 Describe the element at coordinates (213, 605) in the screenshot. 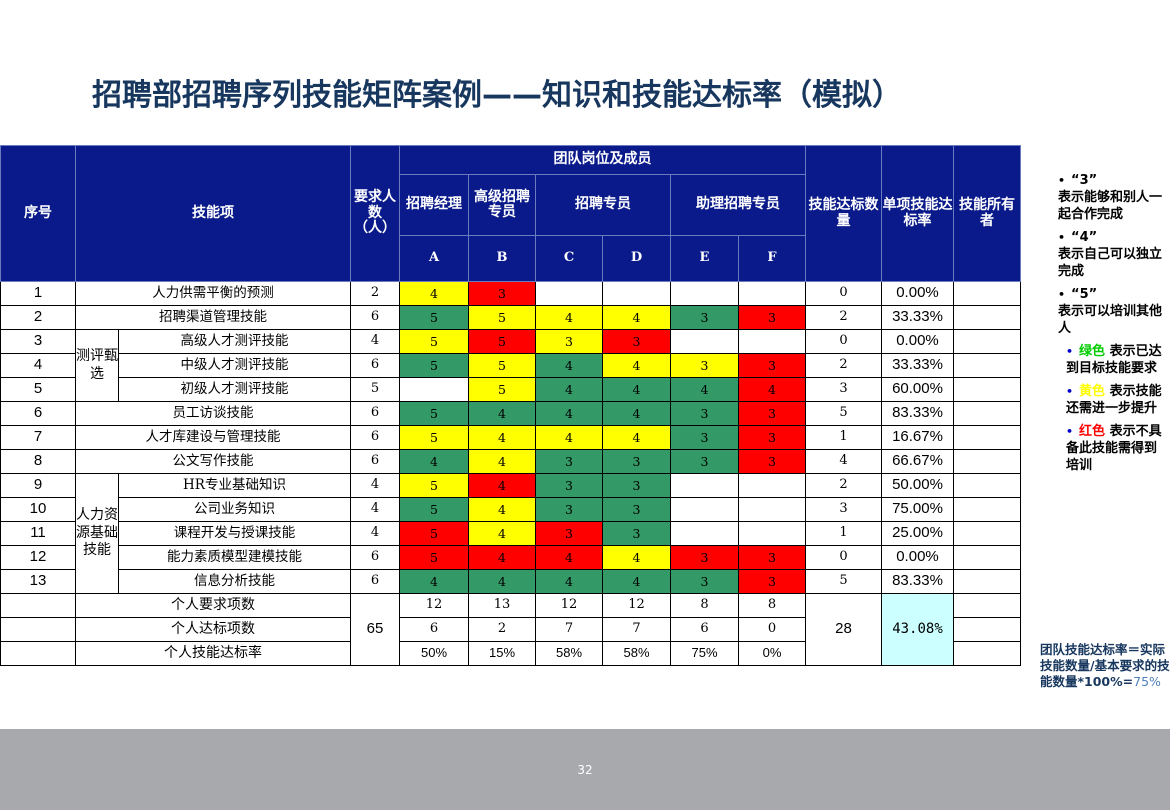

I see `summary-label: 个人要求项数` at that location.